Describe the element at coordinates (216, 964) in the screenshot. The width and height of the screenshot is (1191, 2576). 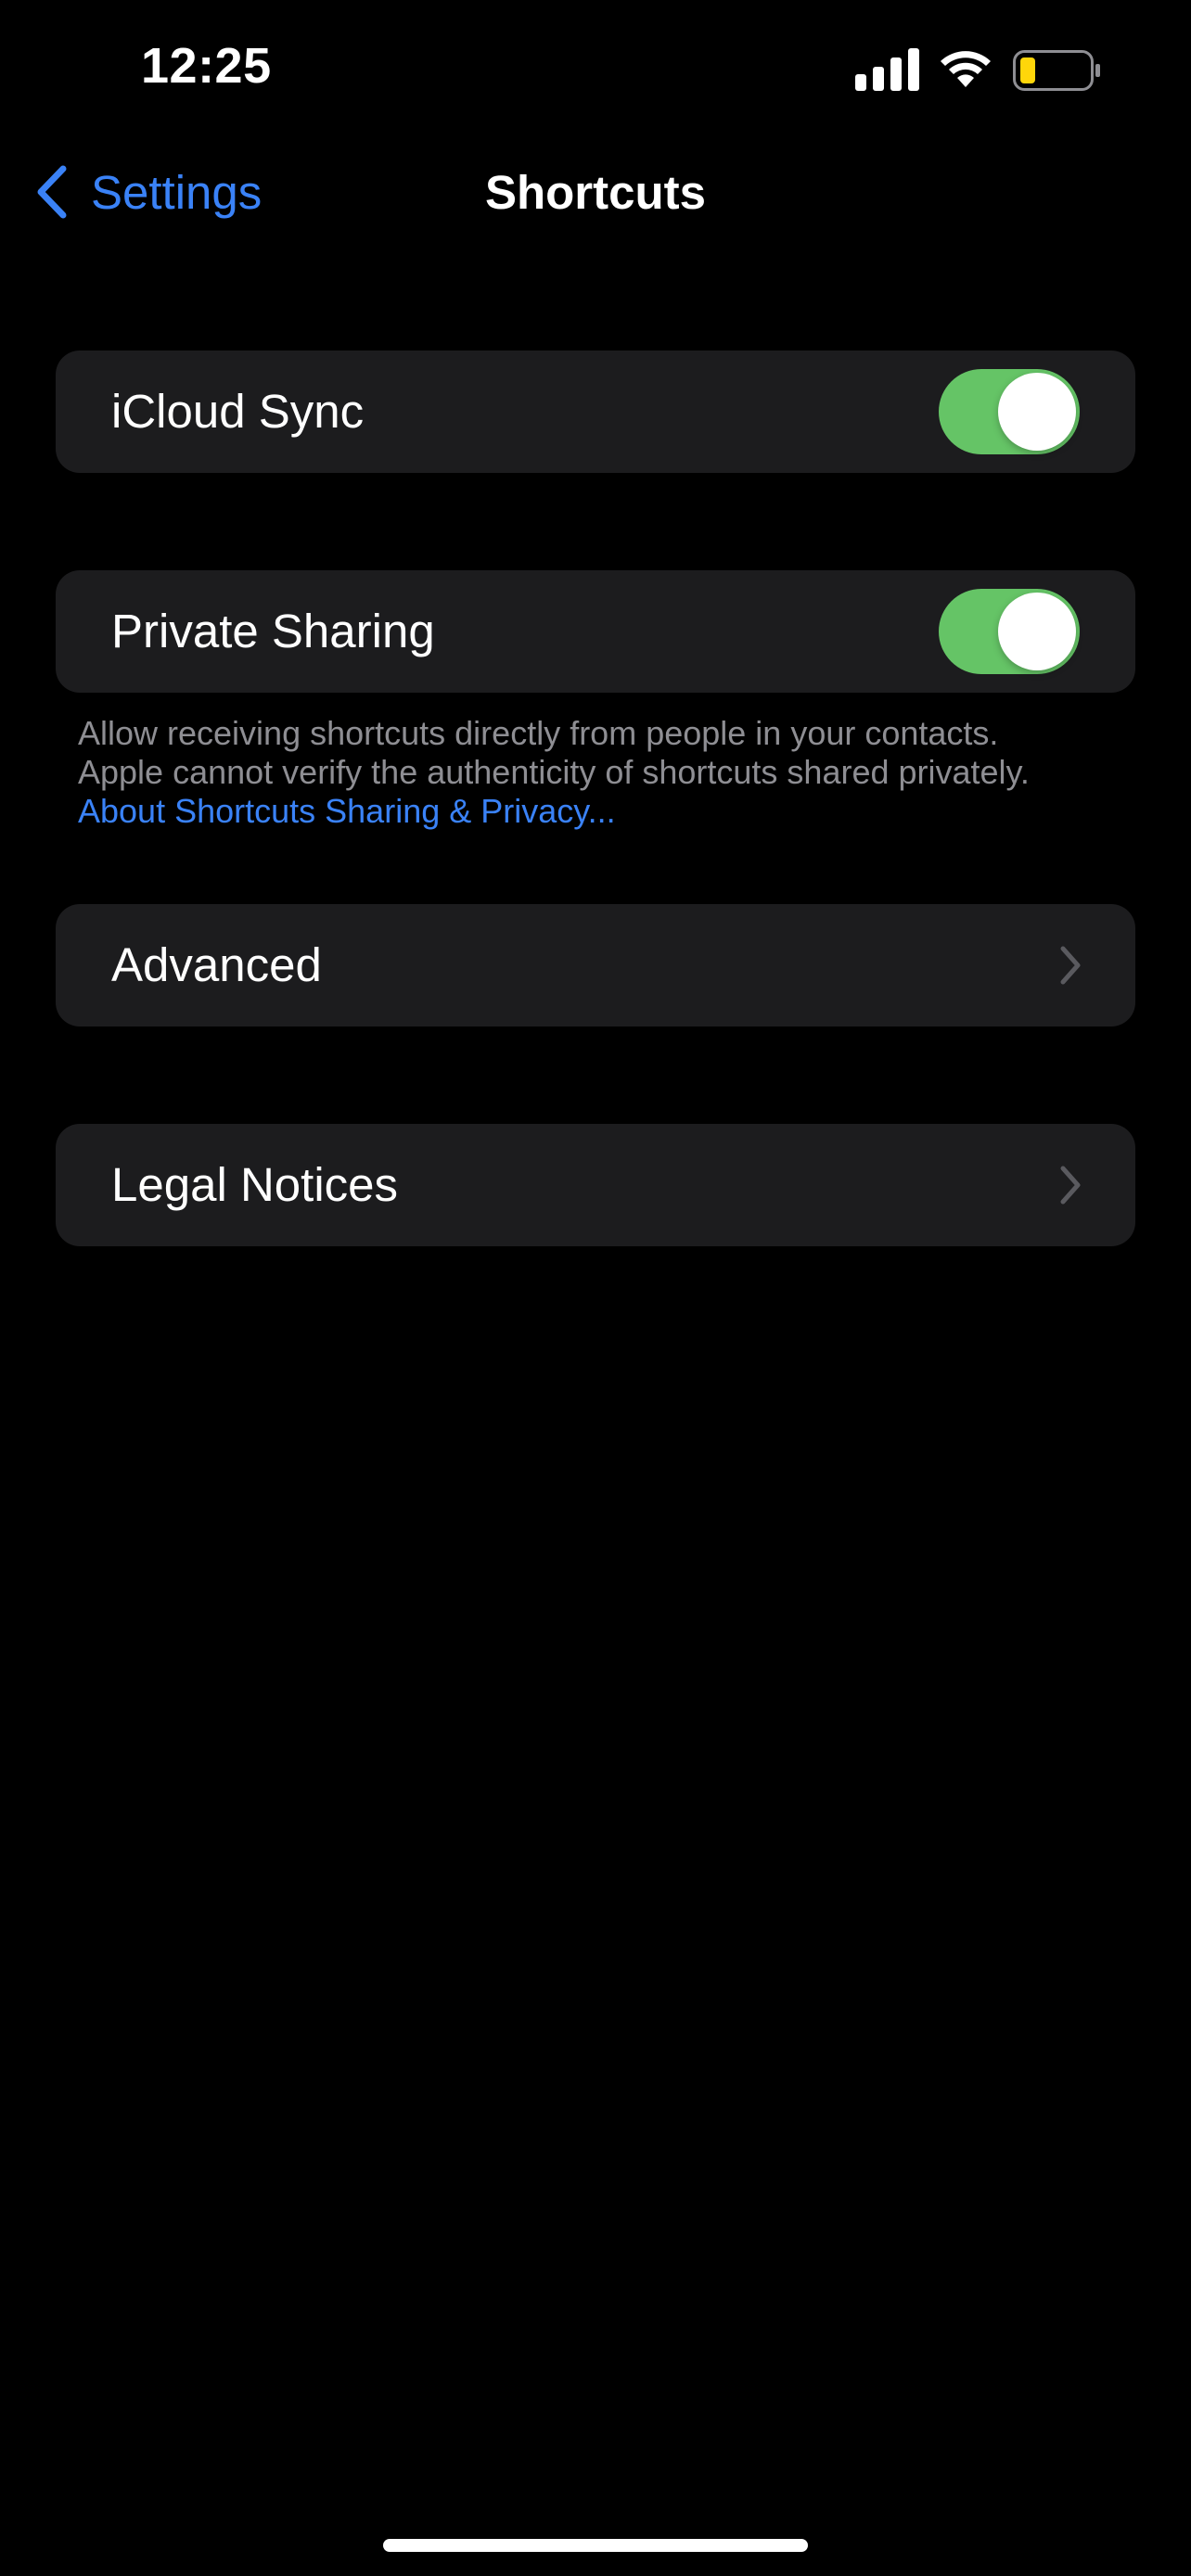
I see `advanced-label: Advanced` at that location.